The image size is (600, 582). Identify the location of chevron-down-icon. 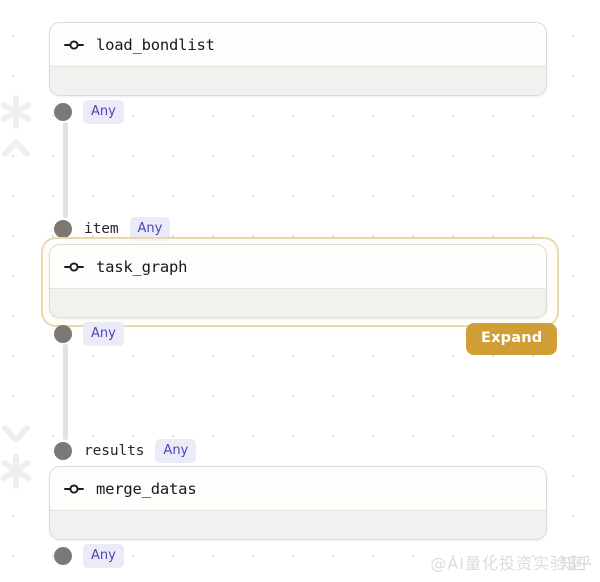
(16, 434).